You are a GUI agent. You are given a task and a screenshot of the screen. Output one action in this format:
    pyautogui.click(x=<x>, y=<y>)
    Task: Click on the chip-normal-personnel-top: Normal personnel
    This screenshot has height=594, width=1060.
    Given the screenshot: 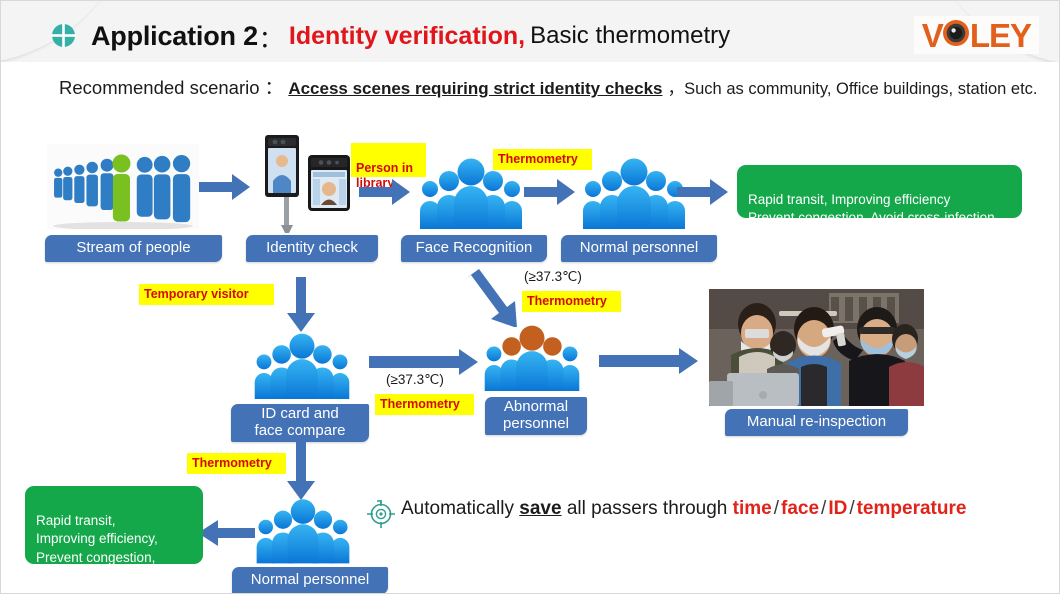 What is the action you would take?
    pyautogui.click(x=639, y=248)
    